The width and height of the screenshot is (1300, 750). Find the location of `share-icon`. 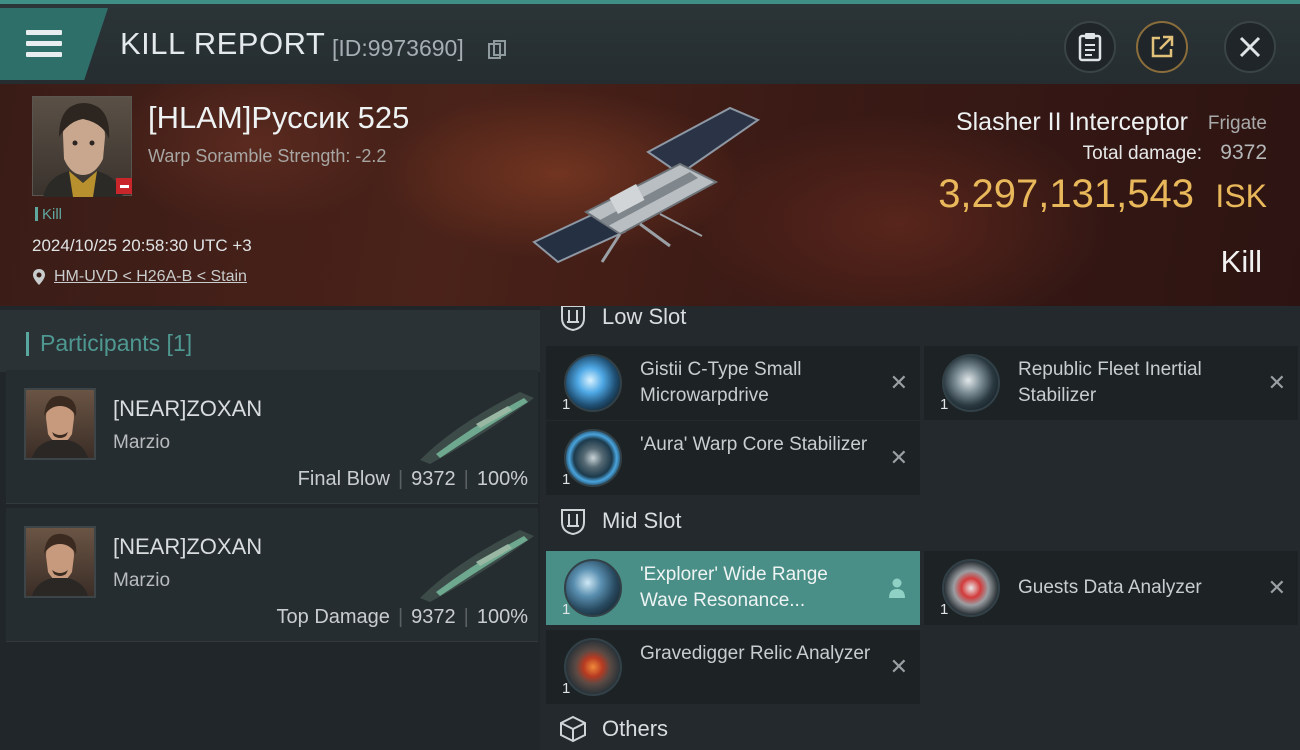

share-icon is located at coordinates (1162, 46).